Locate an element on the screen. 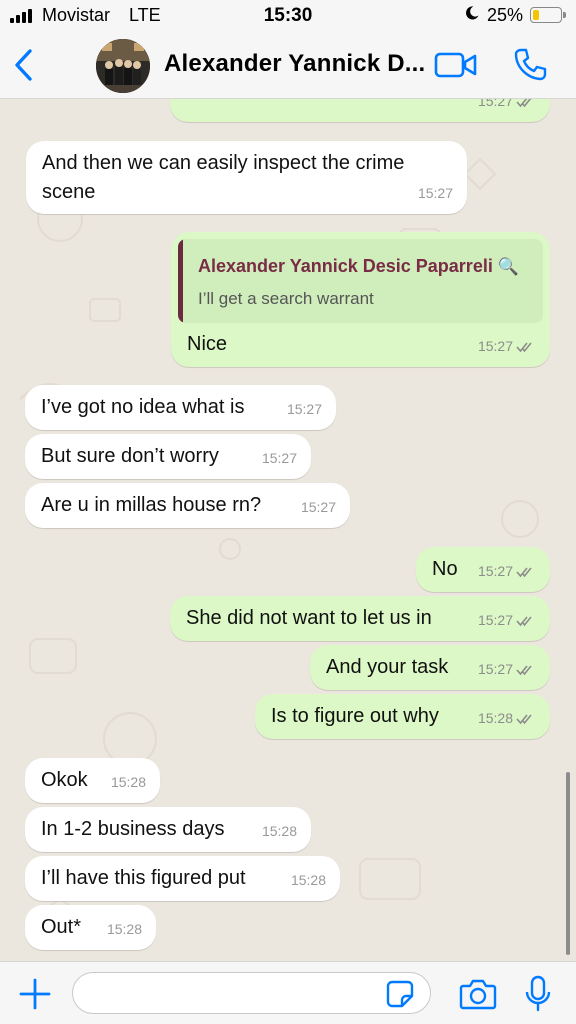  avatar is located at coordinates (123, 66).